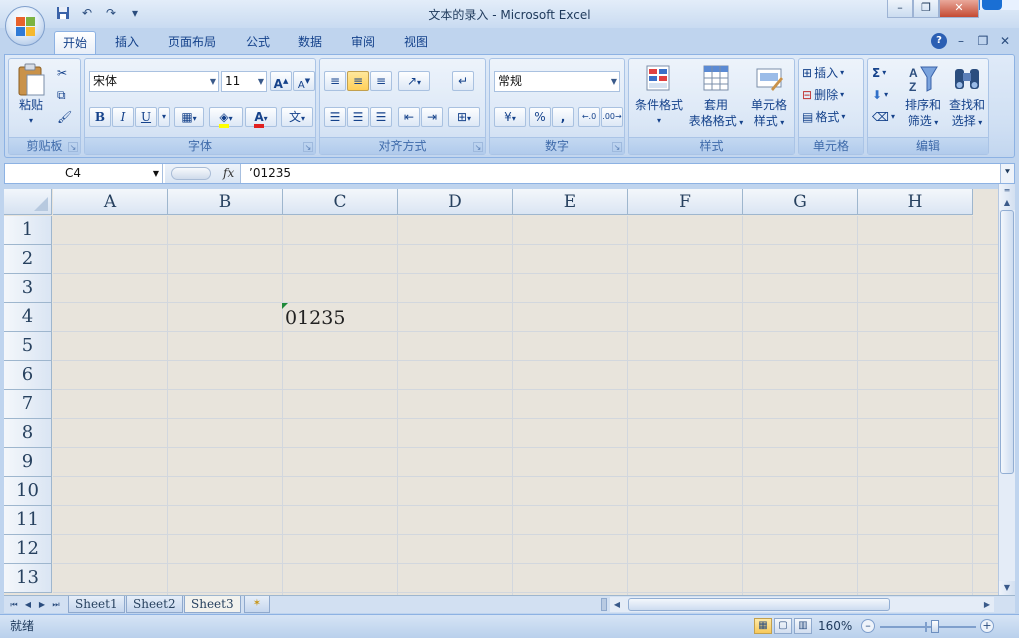  What do you see at coordinates (880, 95) in the screenshot?
I see `fill-button: ⬇ ▾` at bounding box center [880, 95].